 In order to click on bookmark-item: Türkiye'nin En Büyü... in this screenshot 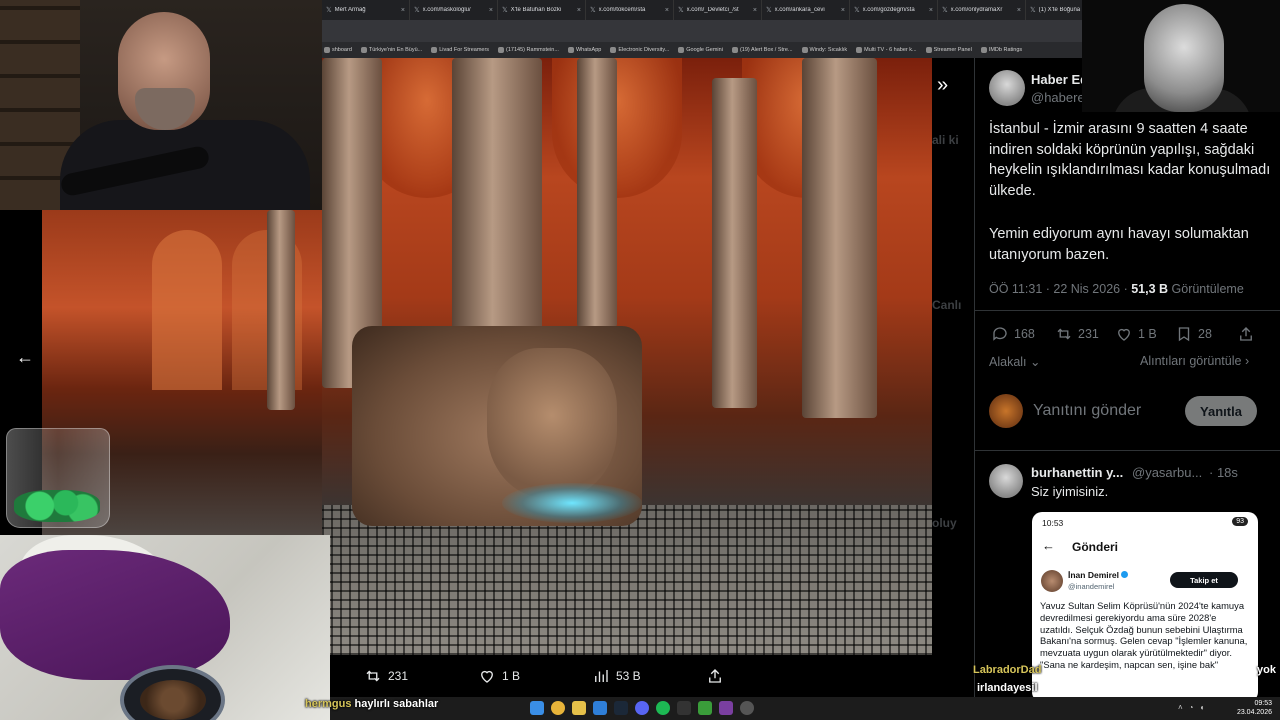, I will do `click(391, 50)`.